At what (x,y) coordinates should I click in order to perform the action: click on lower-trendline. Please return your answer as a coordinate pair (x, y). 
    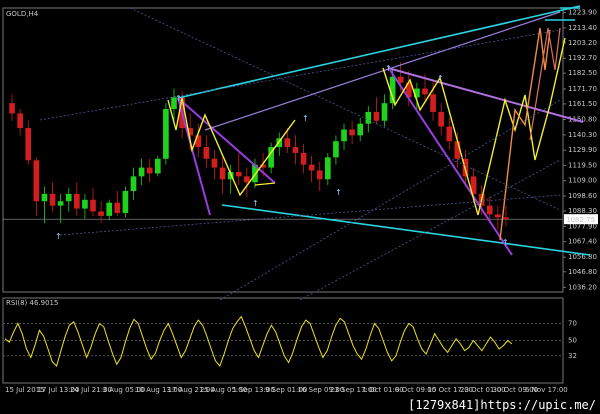
    Looking at the image, I should click on (406, 230).